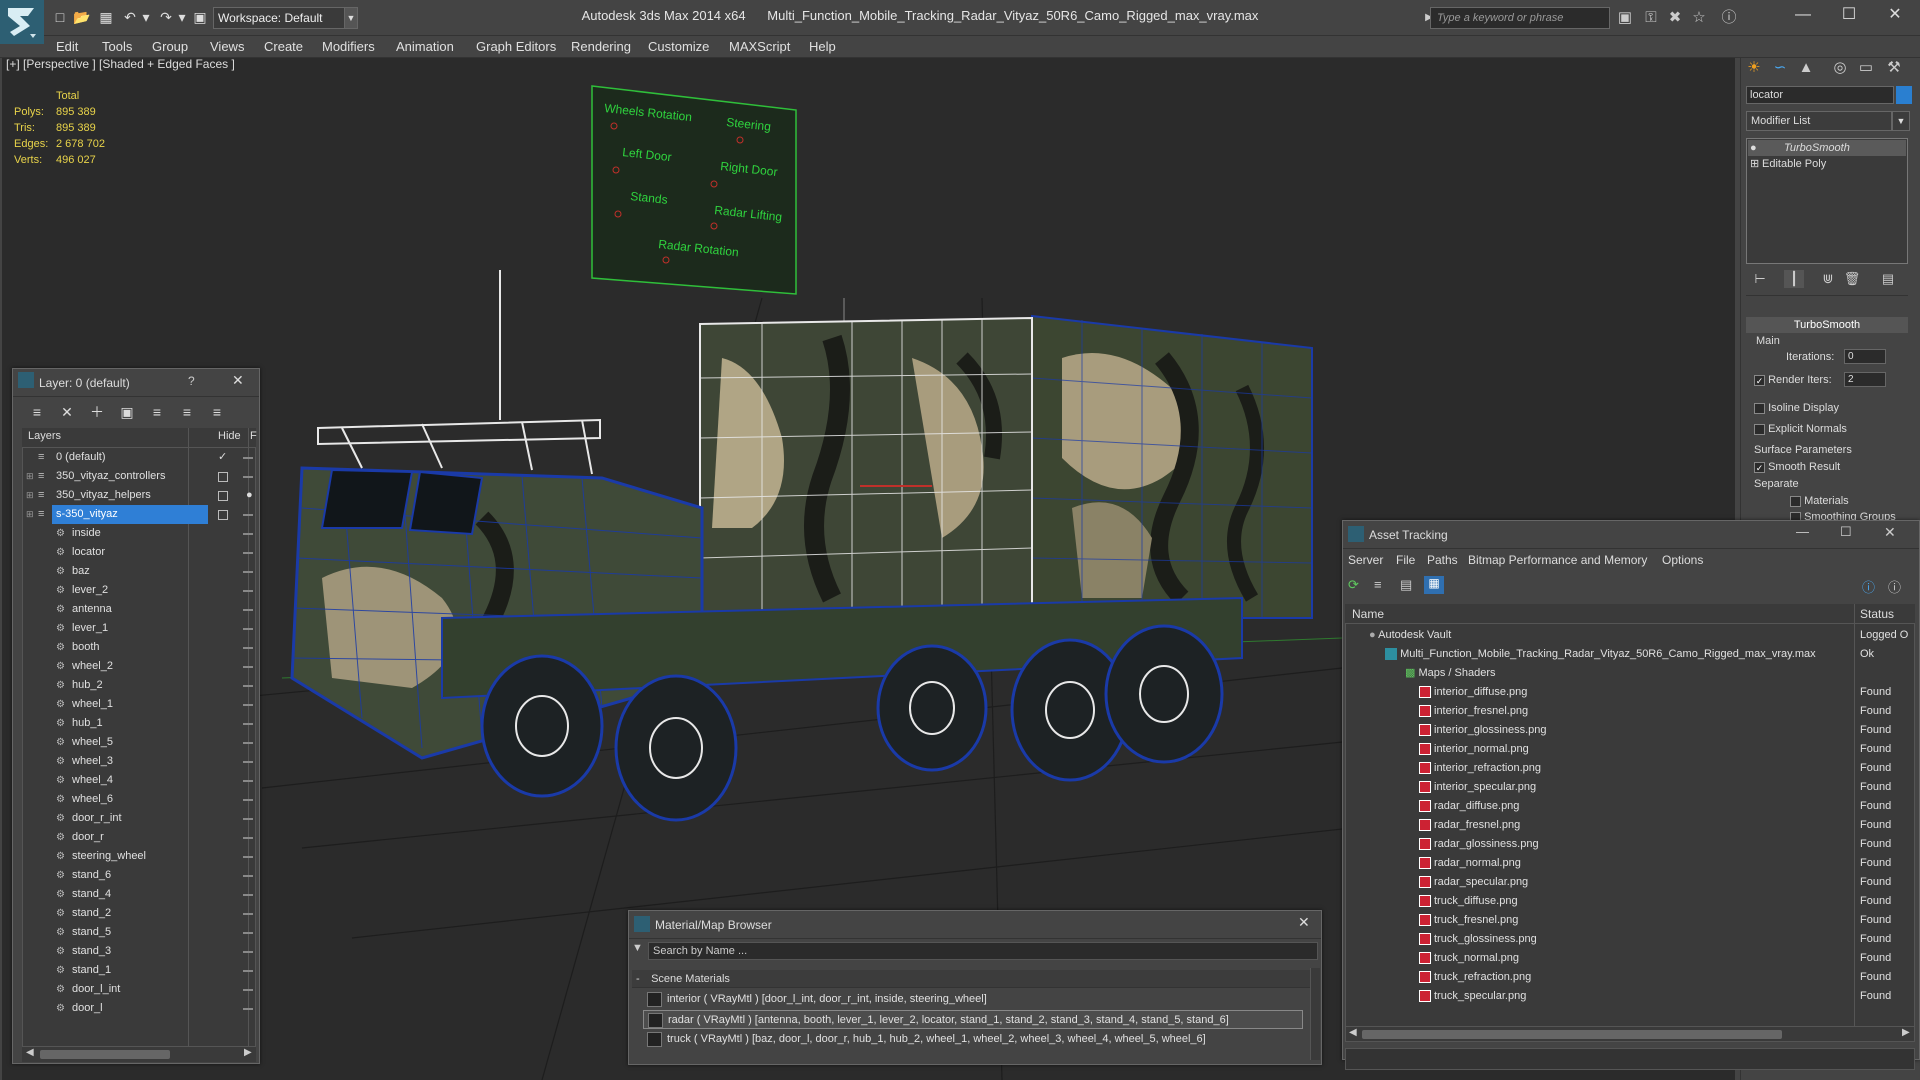 Image resolution: width=1920 pixels, height=1080 pixels. What do you see at coordinates (1630, 749) in the screenshot?
I see `map-row: interior_normal.png` at bounding box center [1630, 749].